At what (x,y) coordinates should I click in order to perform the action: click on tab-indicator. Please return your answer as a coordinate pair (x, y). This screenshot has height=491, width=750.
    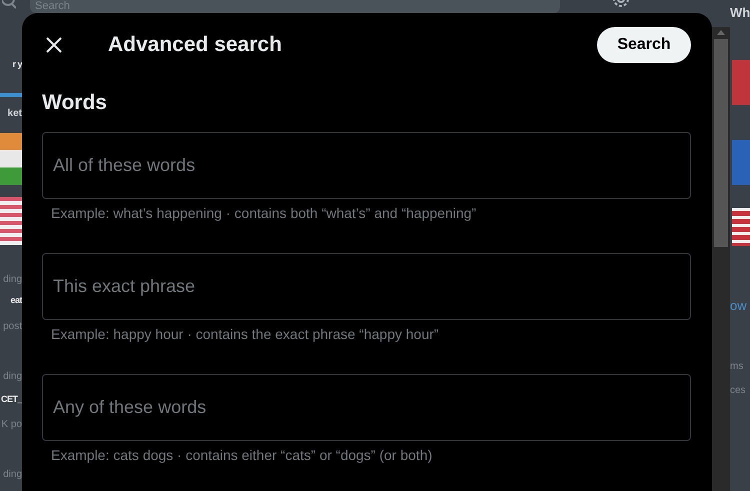
    Looking at the image, I should click on (11, 95).